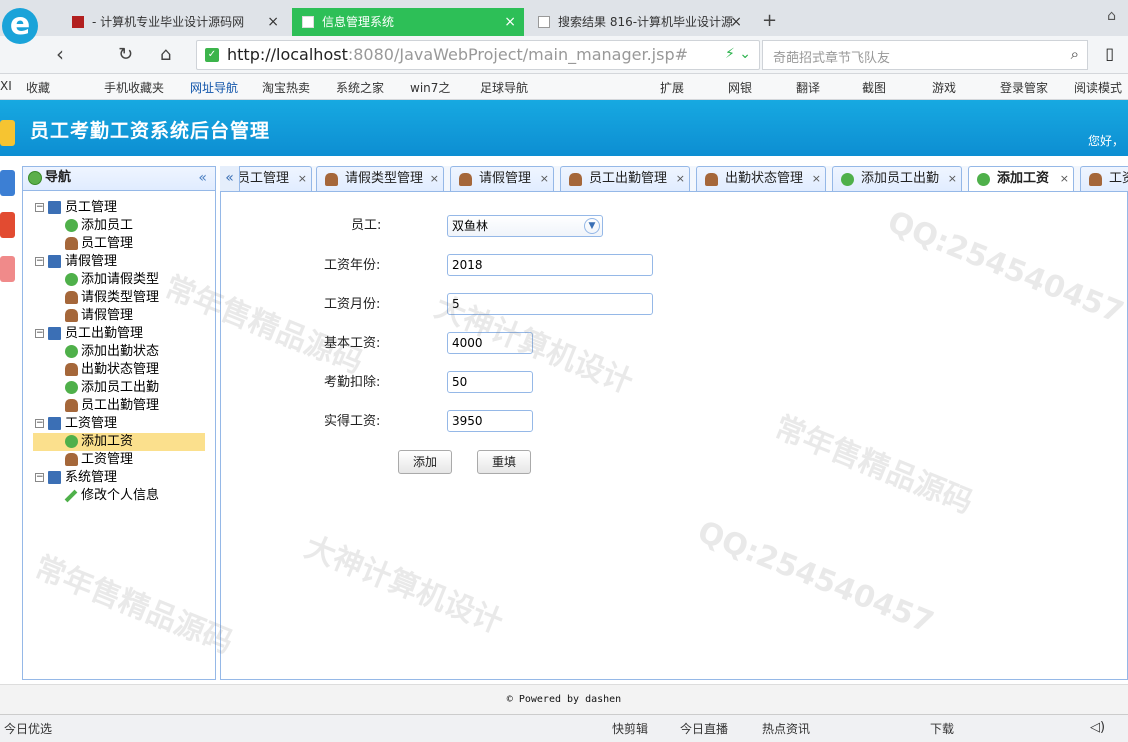  I want to click on year-input, so click(550, 265).